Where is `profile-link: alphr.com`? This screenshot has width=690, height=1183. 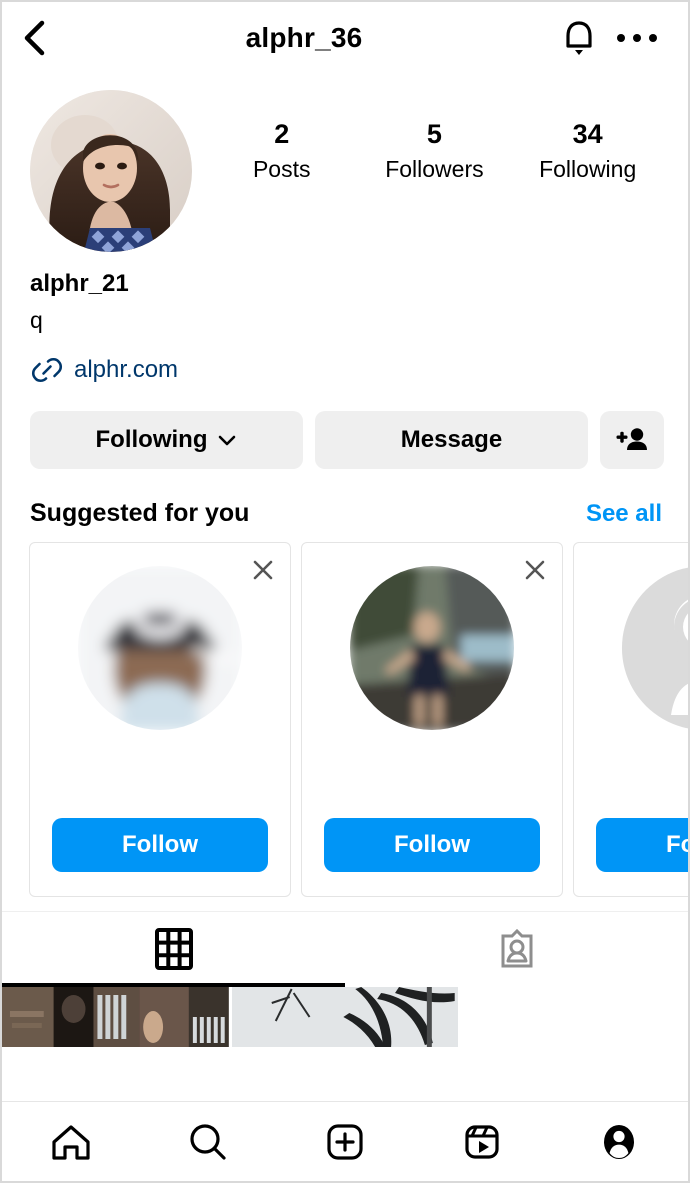 profile-link: alphr.com is located at coordinates (345, 370).